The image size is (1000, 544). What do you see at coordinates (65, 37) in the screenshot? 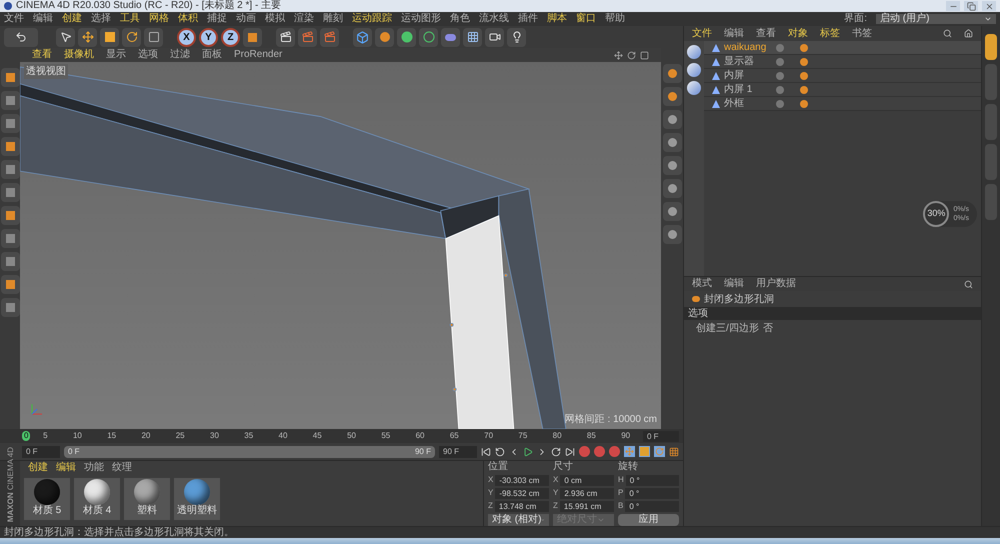
I see `select-icon` at bounding box center [65, 37].